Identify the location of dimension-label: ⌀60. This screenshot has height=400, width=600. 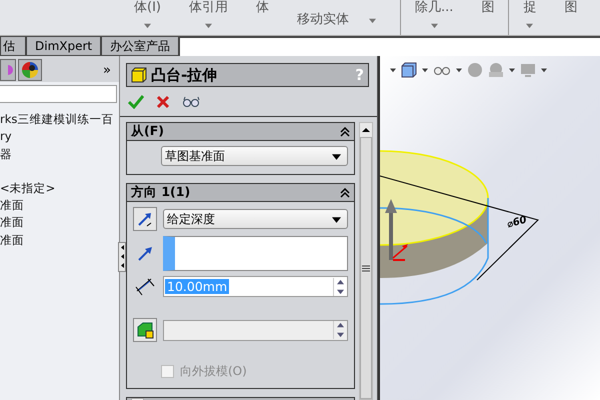
(517, 222).